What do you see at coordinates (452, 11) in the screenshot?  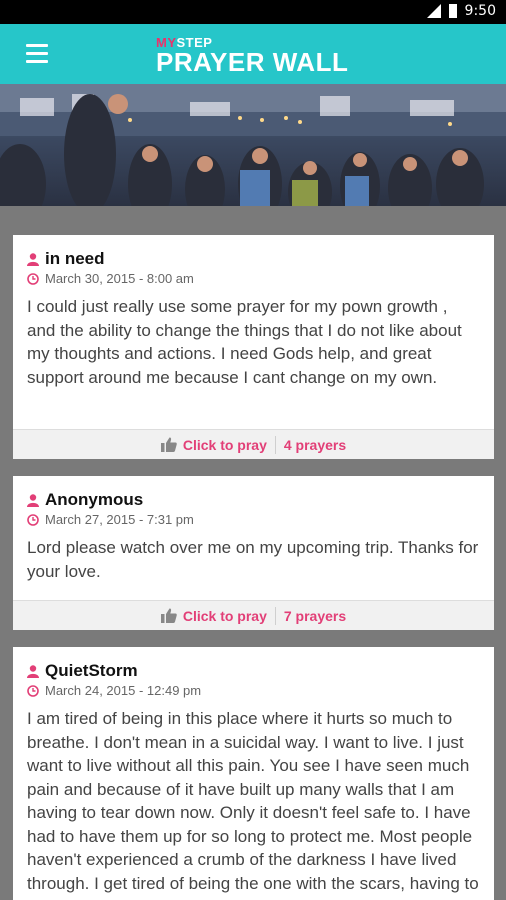 I see `battery-icon` at bounding box center [452, 11].